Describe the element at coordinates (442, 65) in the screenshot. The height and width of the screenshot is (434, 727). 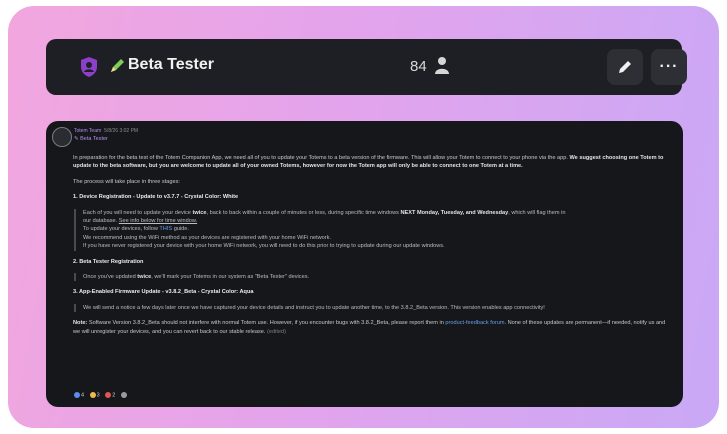
I see `user-icon` at that location.